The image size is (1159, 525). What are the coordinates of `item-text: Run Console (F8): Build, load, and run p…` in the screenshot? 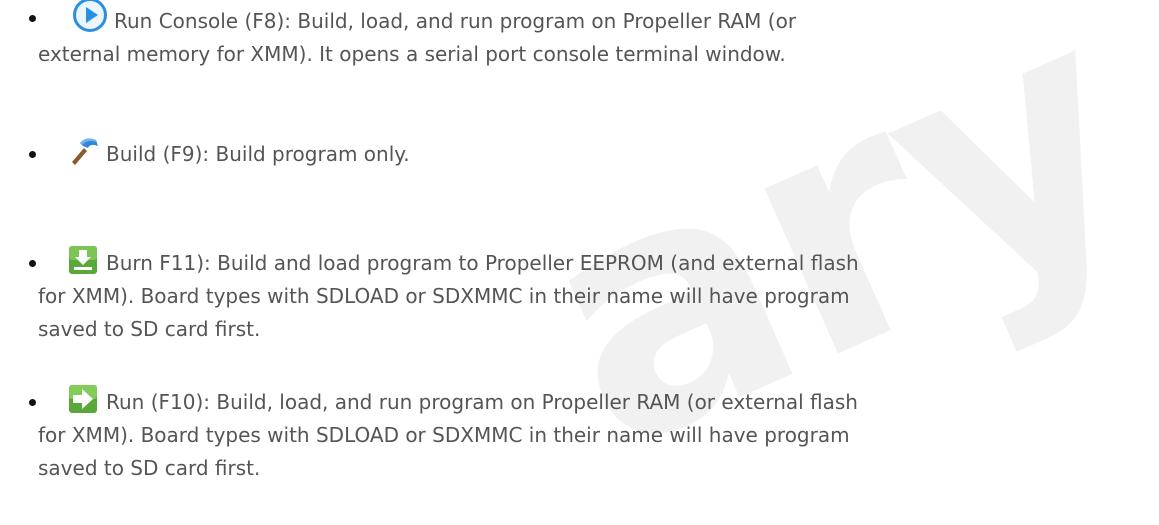 It's located at (597, 35).